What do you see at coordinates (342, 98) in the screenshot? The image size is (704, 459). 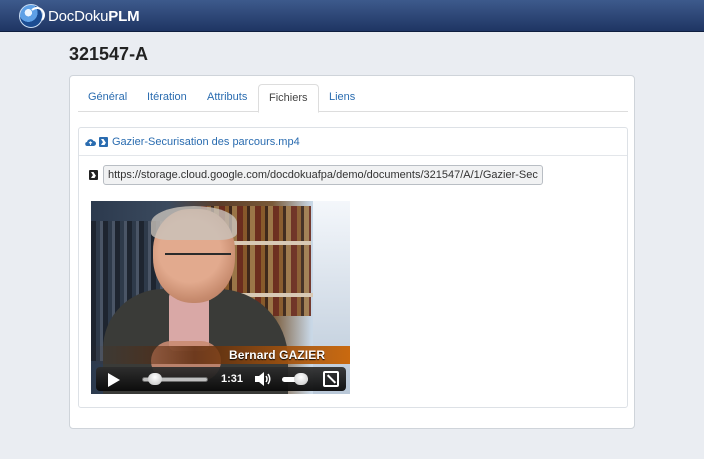 I see `tab-links: Liens` at bounding box center [342, 98].